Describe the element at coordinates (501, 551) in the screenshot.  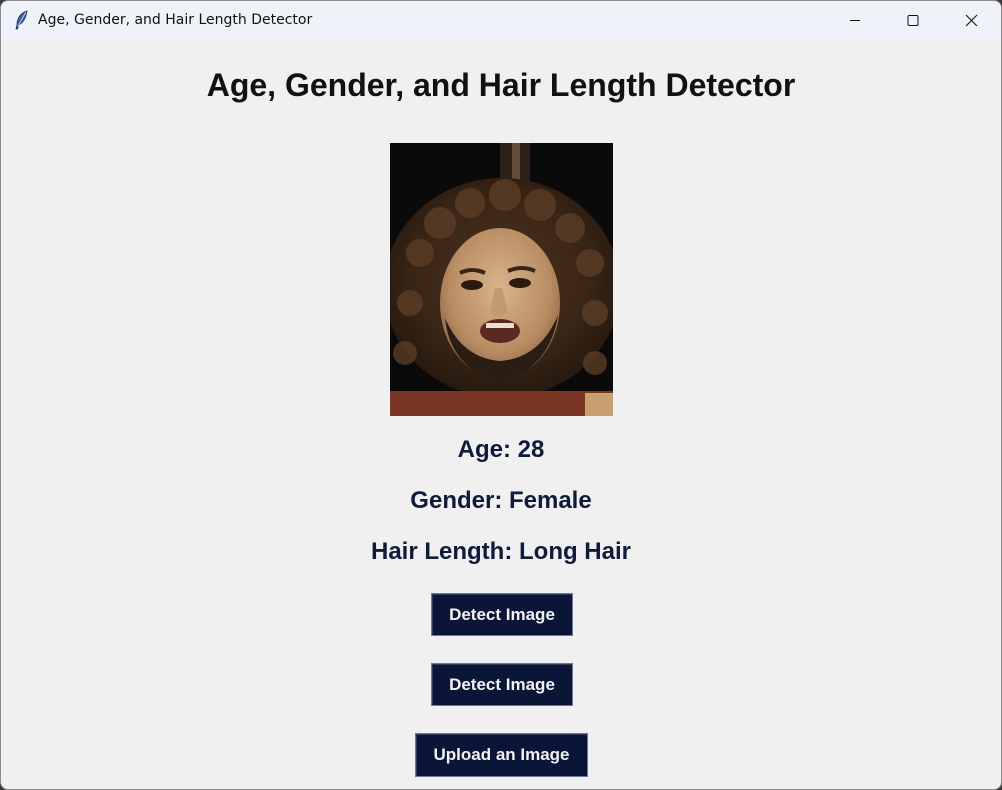
I see `hair-length-result: Hair Length: Long Hair` at that location.